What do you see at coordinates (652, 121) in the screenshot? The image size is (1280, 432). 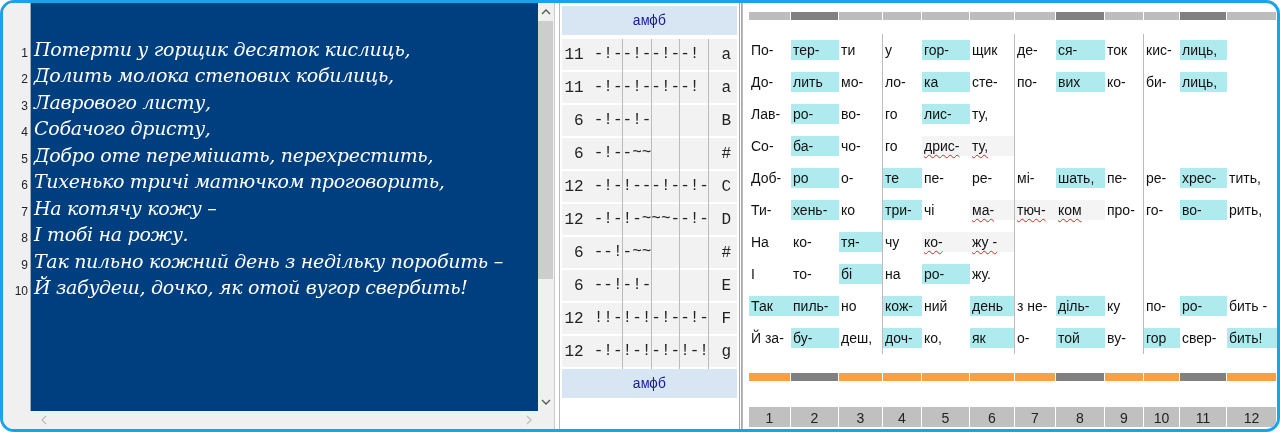 I see `meter-pattern: -!--!-` at bounding box center [652, 121].